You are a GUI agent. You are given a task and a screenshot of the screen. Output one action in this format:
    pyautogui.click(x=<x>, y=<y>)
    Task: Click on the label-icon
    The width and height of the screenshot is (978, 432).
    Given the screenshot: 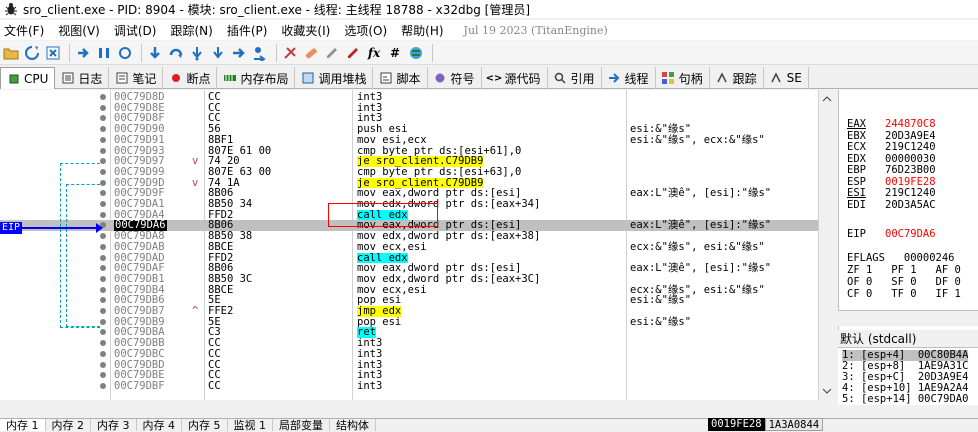 What is the action you would take?
    pyautogui.click(x=353, y=53)
    